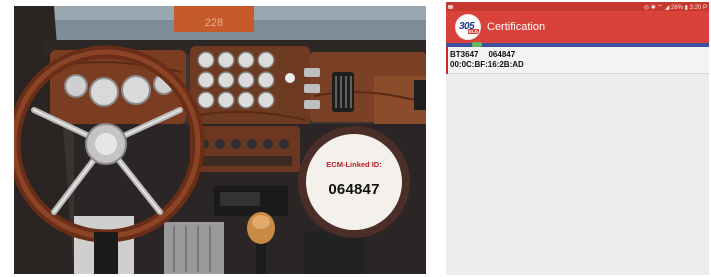 The width and height of the screenshot is (711, 277). I want to click on ecm-badge-inner: ECM-Linked ID: 064847, so click(354, 182).